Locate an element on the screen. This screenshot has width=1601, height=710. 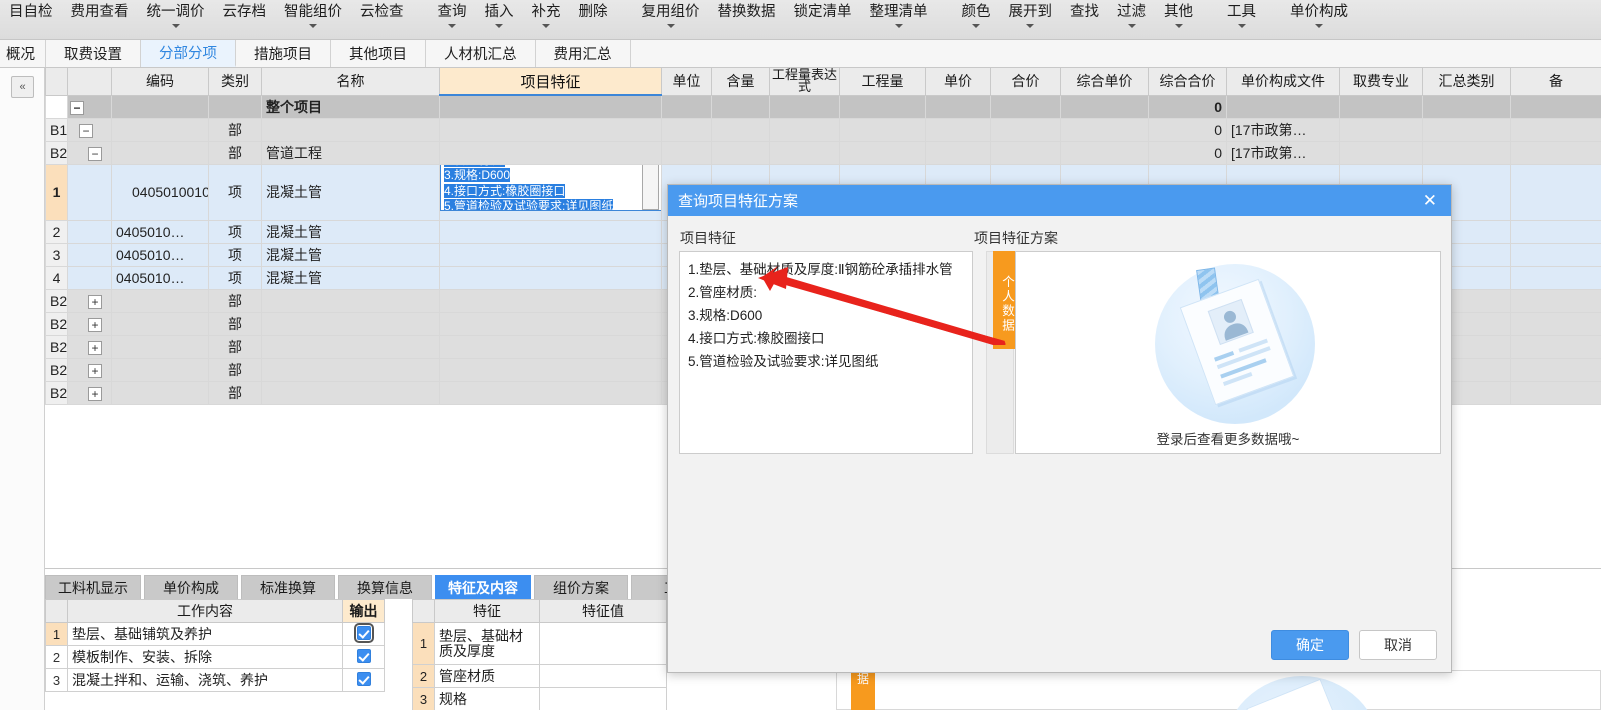
list-item: 1 垫层、基础材质及厚度 is located at coordinates (539, 643).